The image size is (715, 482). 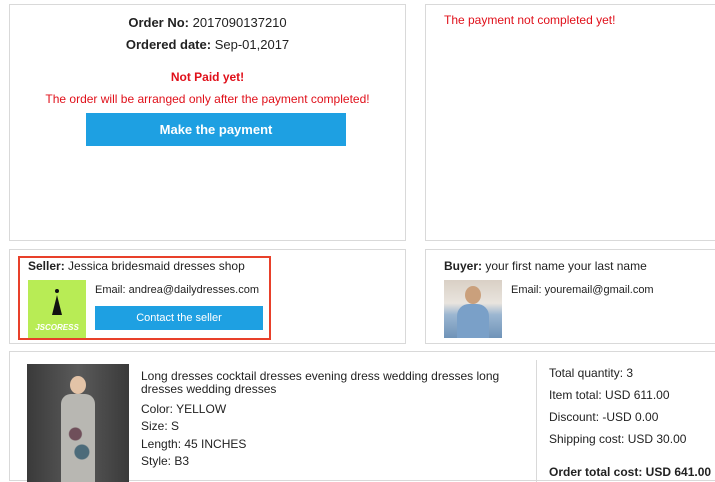 I want to click on product-length: Length: 45 INCHES, so click(x=194, y=444).